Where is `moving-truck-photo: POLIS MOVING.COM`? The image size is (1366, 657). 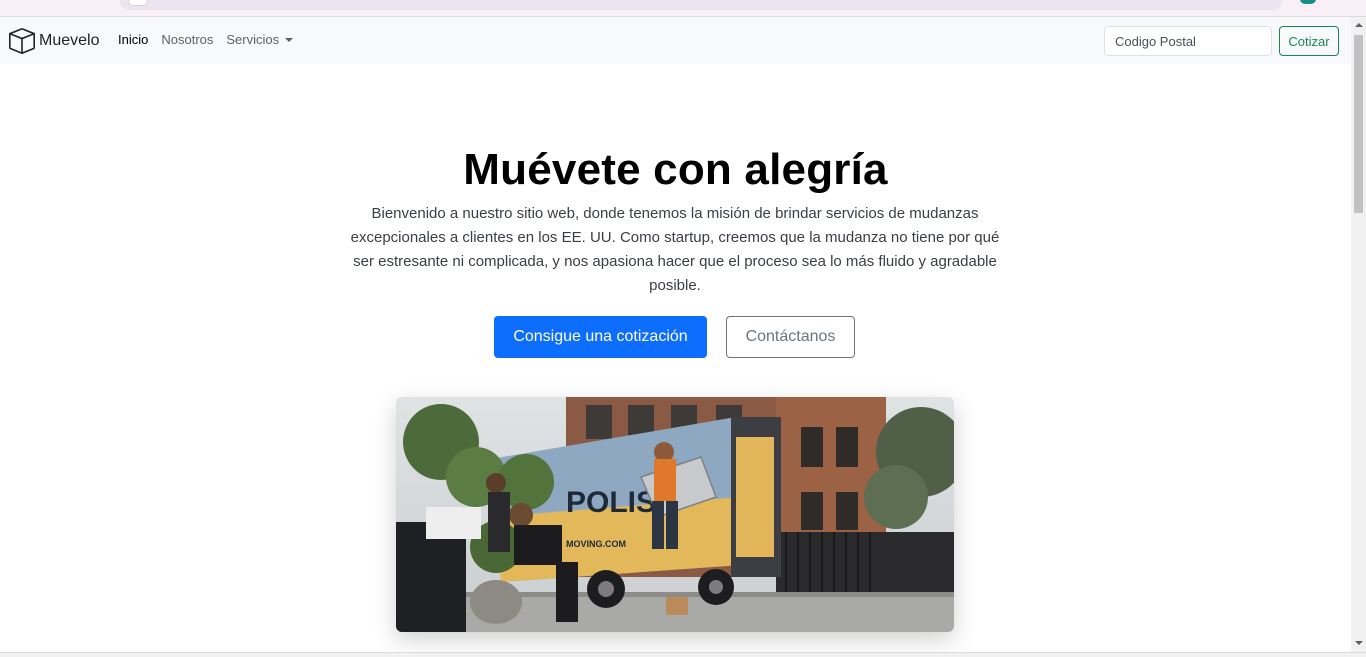 moving-truck-photo: POLIS MOVING.COM is located at coordinates (675, 514).